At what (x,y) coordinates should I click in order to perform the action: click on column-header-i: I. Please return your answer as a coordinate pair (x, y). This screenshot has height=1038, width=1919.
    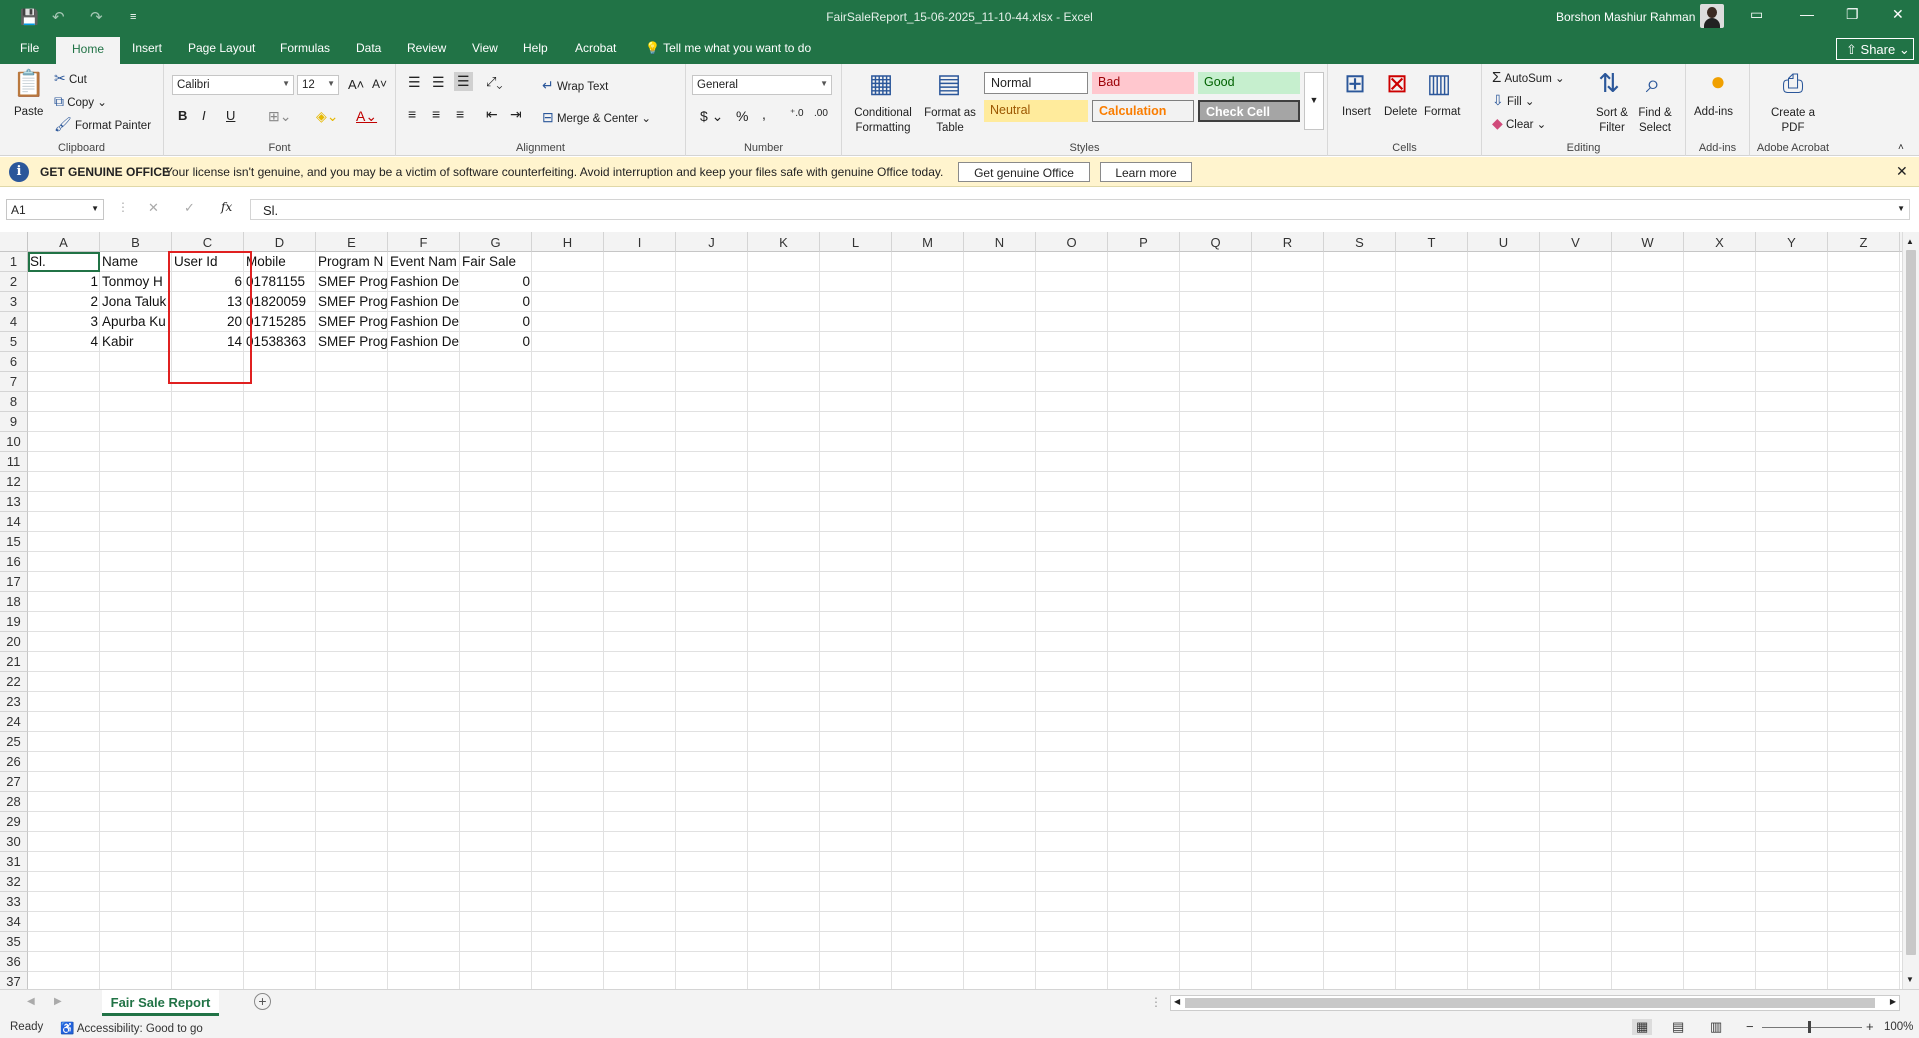
    Looking at the image, I should click on (640, 242).